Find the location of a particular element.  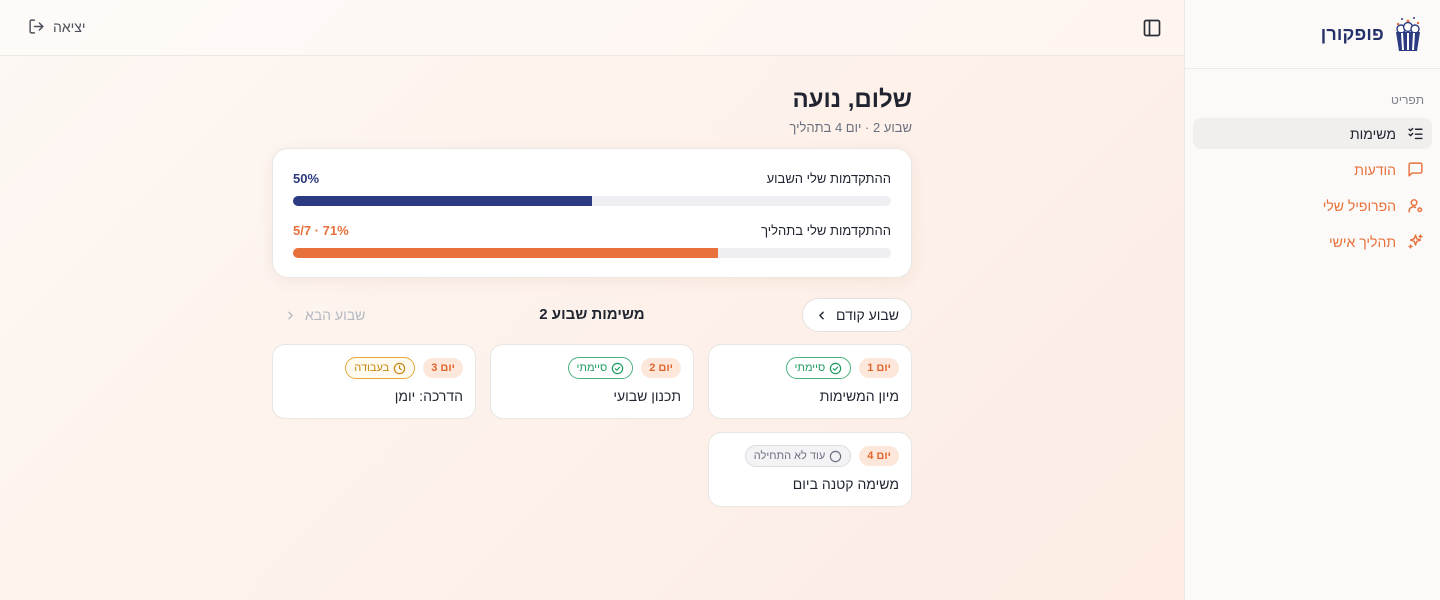

popcorn-logo-icon is located at coordinates (1408, 34).